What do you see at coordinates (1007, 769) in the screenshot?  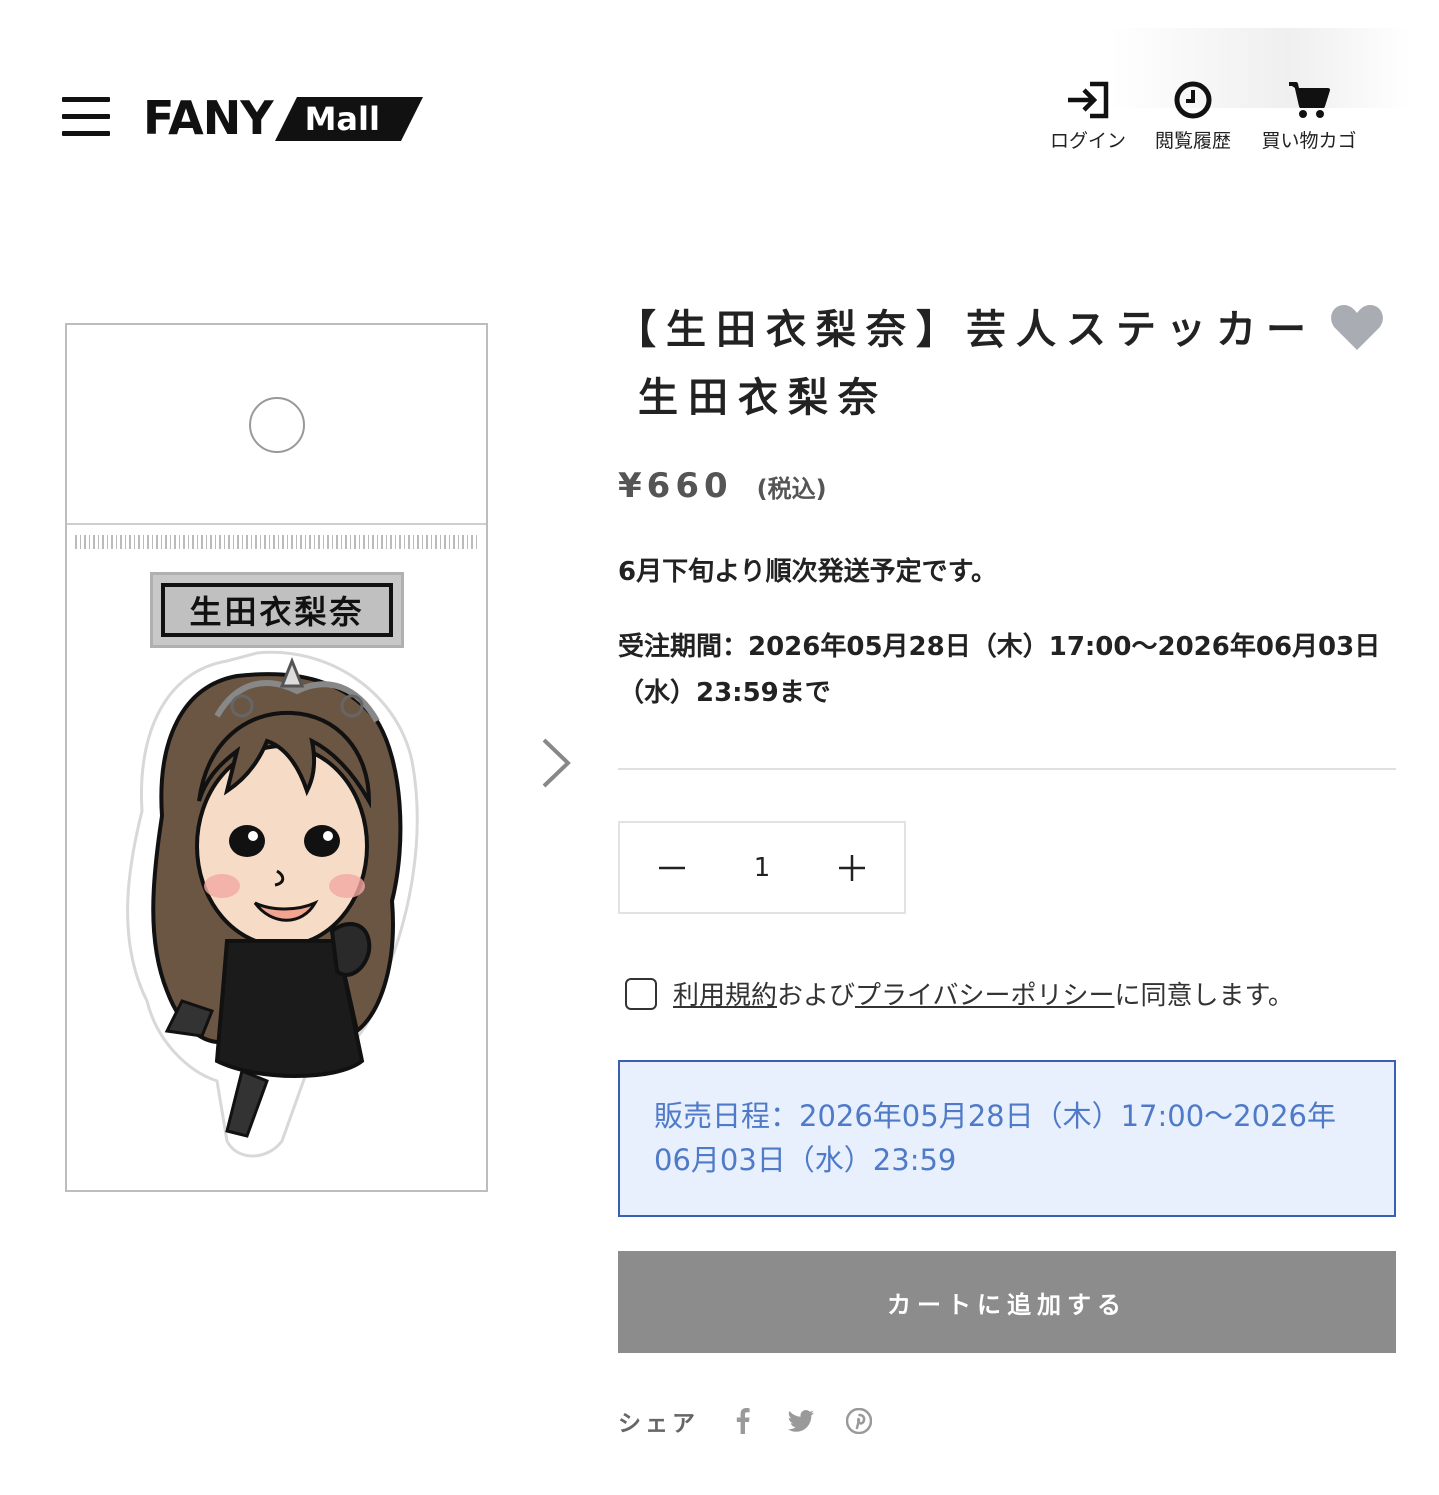 I see `section-divider` at bounding box center [1007, 769].